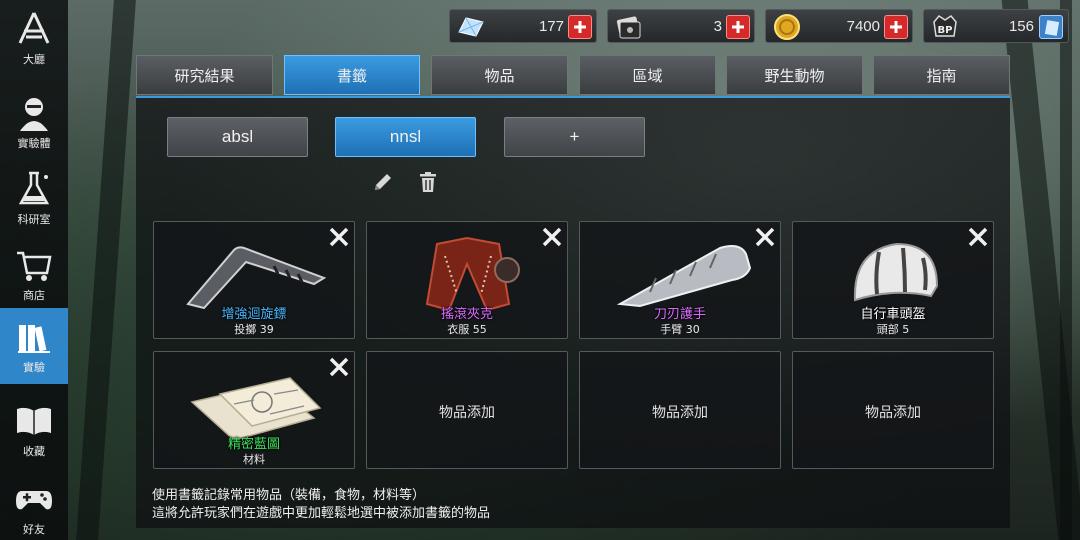 The height and width of the screenshot is (540, 1080). I want to click on tab-guide: 指南, so click(941, 75).